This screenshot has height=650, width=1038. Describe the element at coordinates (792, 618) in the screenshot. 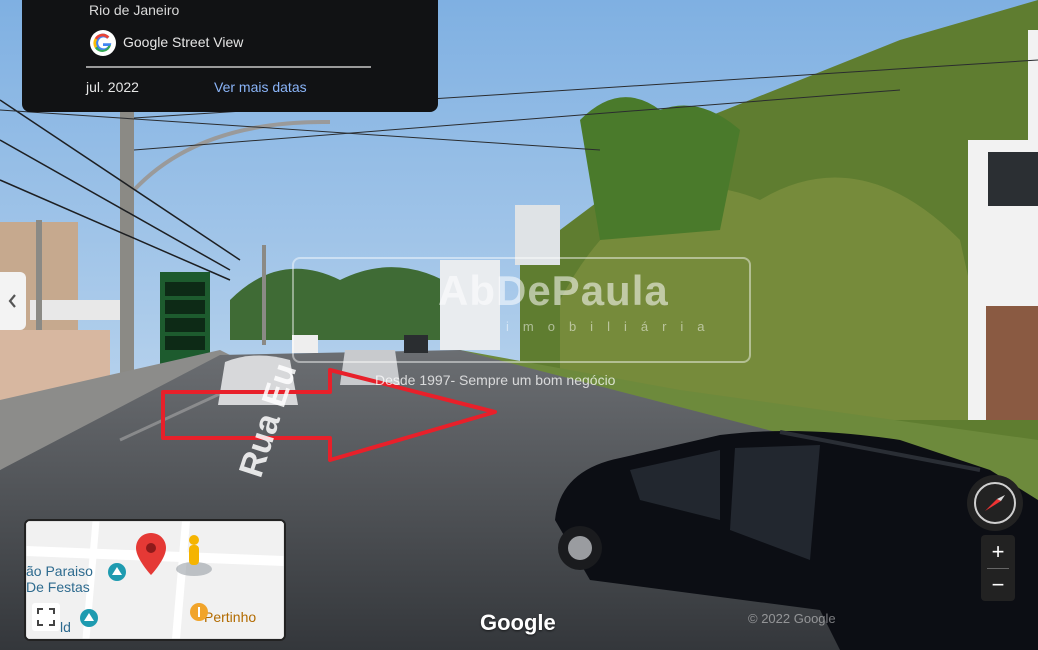

I see `copyright-text: © 2022 Google` at that location.